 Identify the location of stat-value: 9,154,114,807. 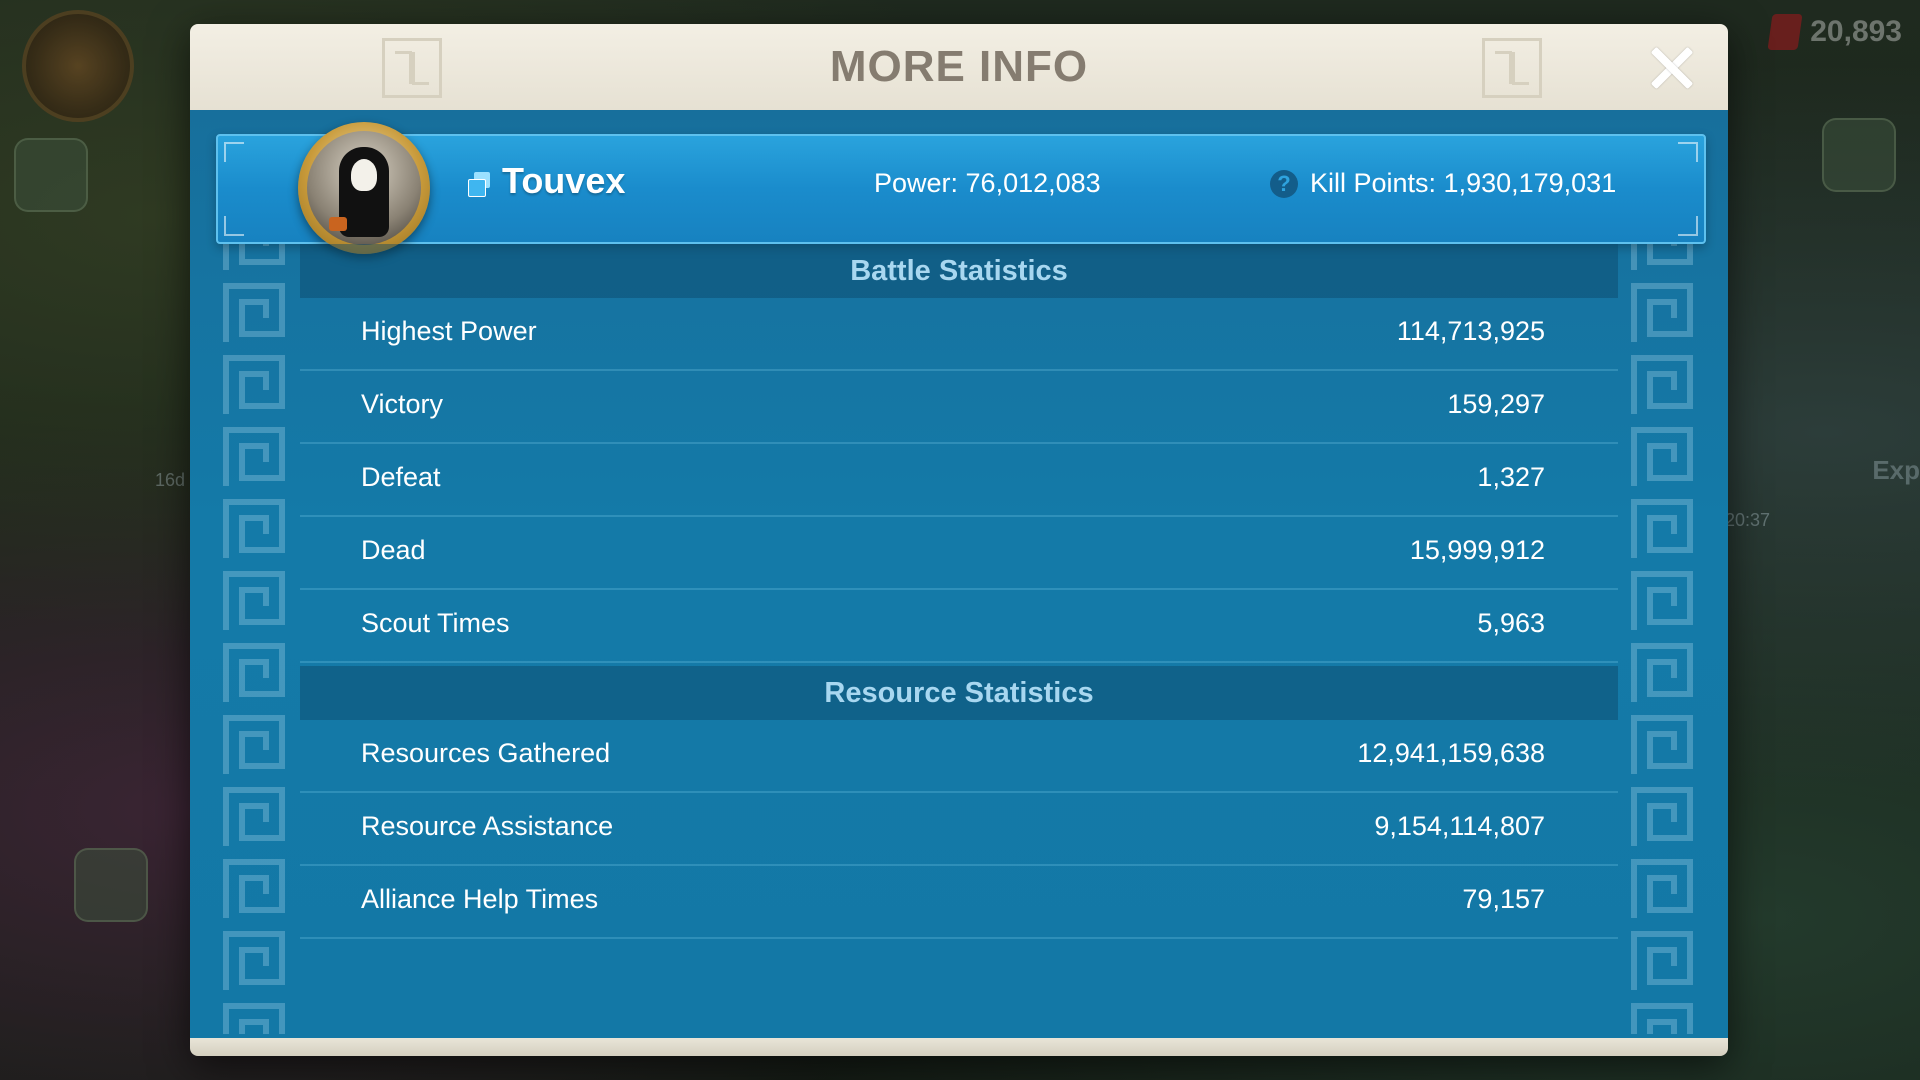
(1459, 826).